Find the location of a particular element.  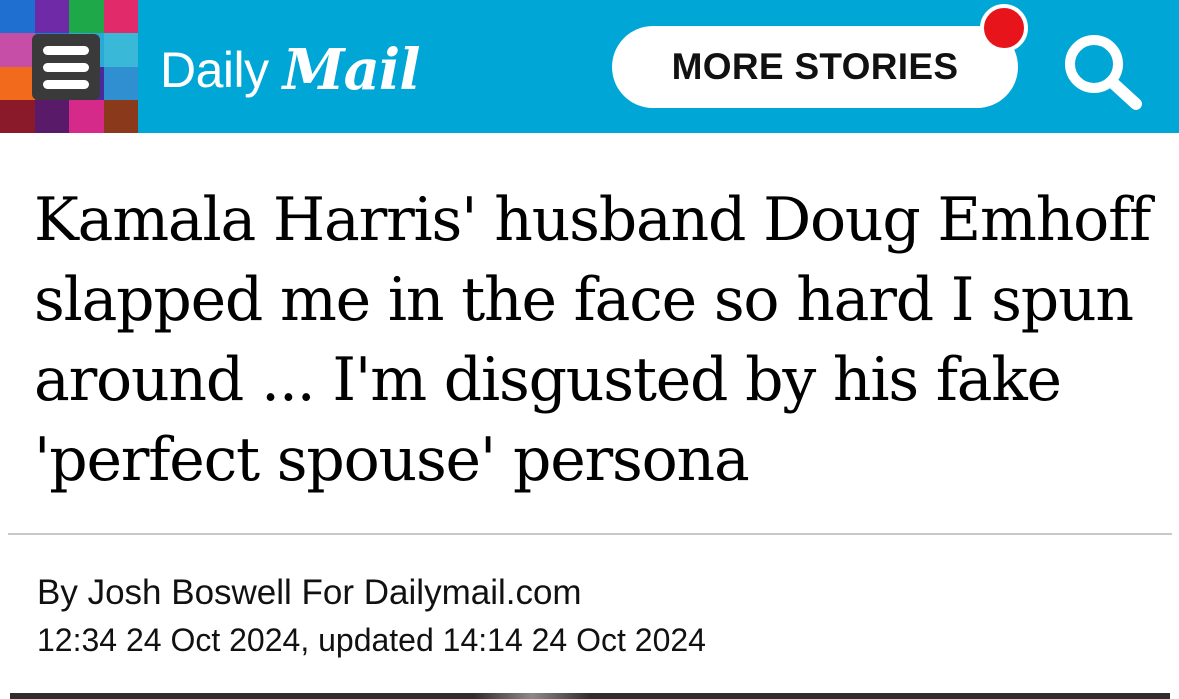

more-stories-button: MORE STORIES is located at coordinates (815, 67).